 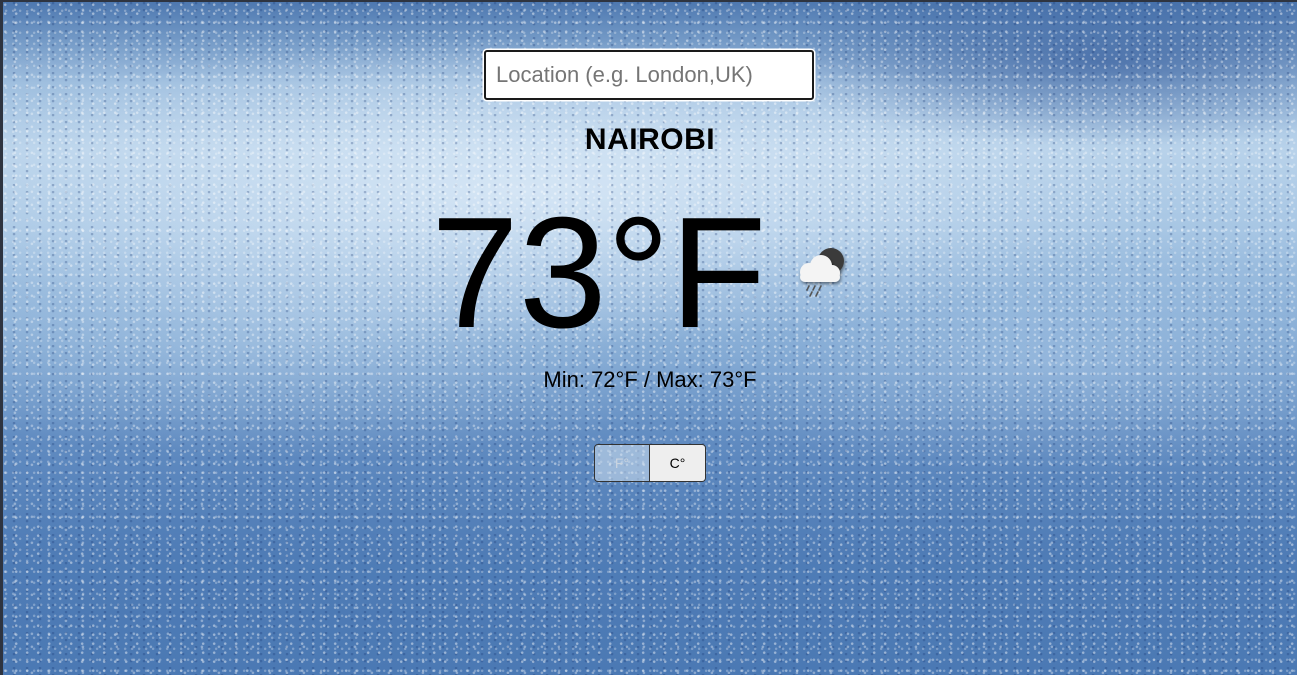 I want to click on location-search-input, so click(x=649, y=75).